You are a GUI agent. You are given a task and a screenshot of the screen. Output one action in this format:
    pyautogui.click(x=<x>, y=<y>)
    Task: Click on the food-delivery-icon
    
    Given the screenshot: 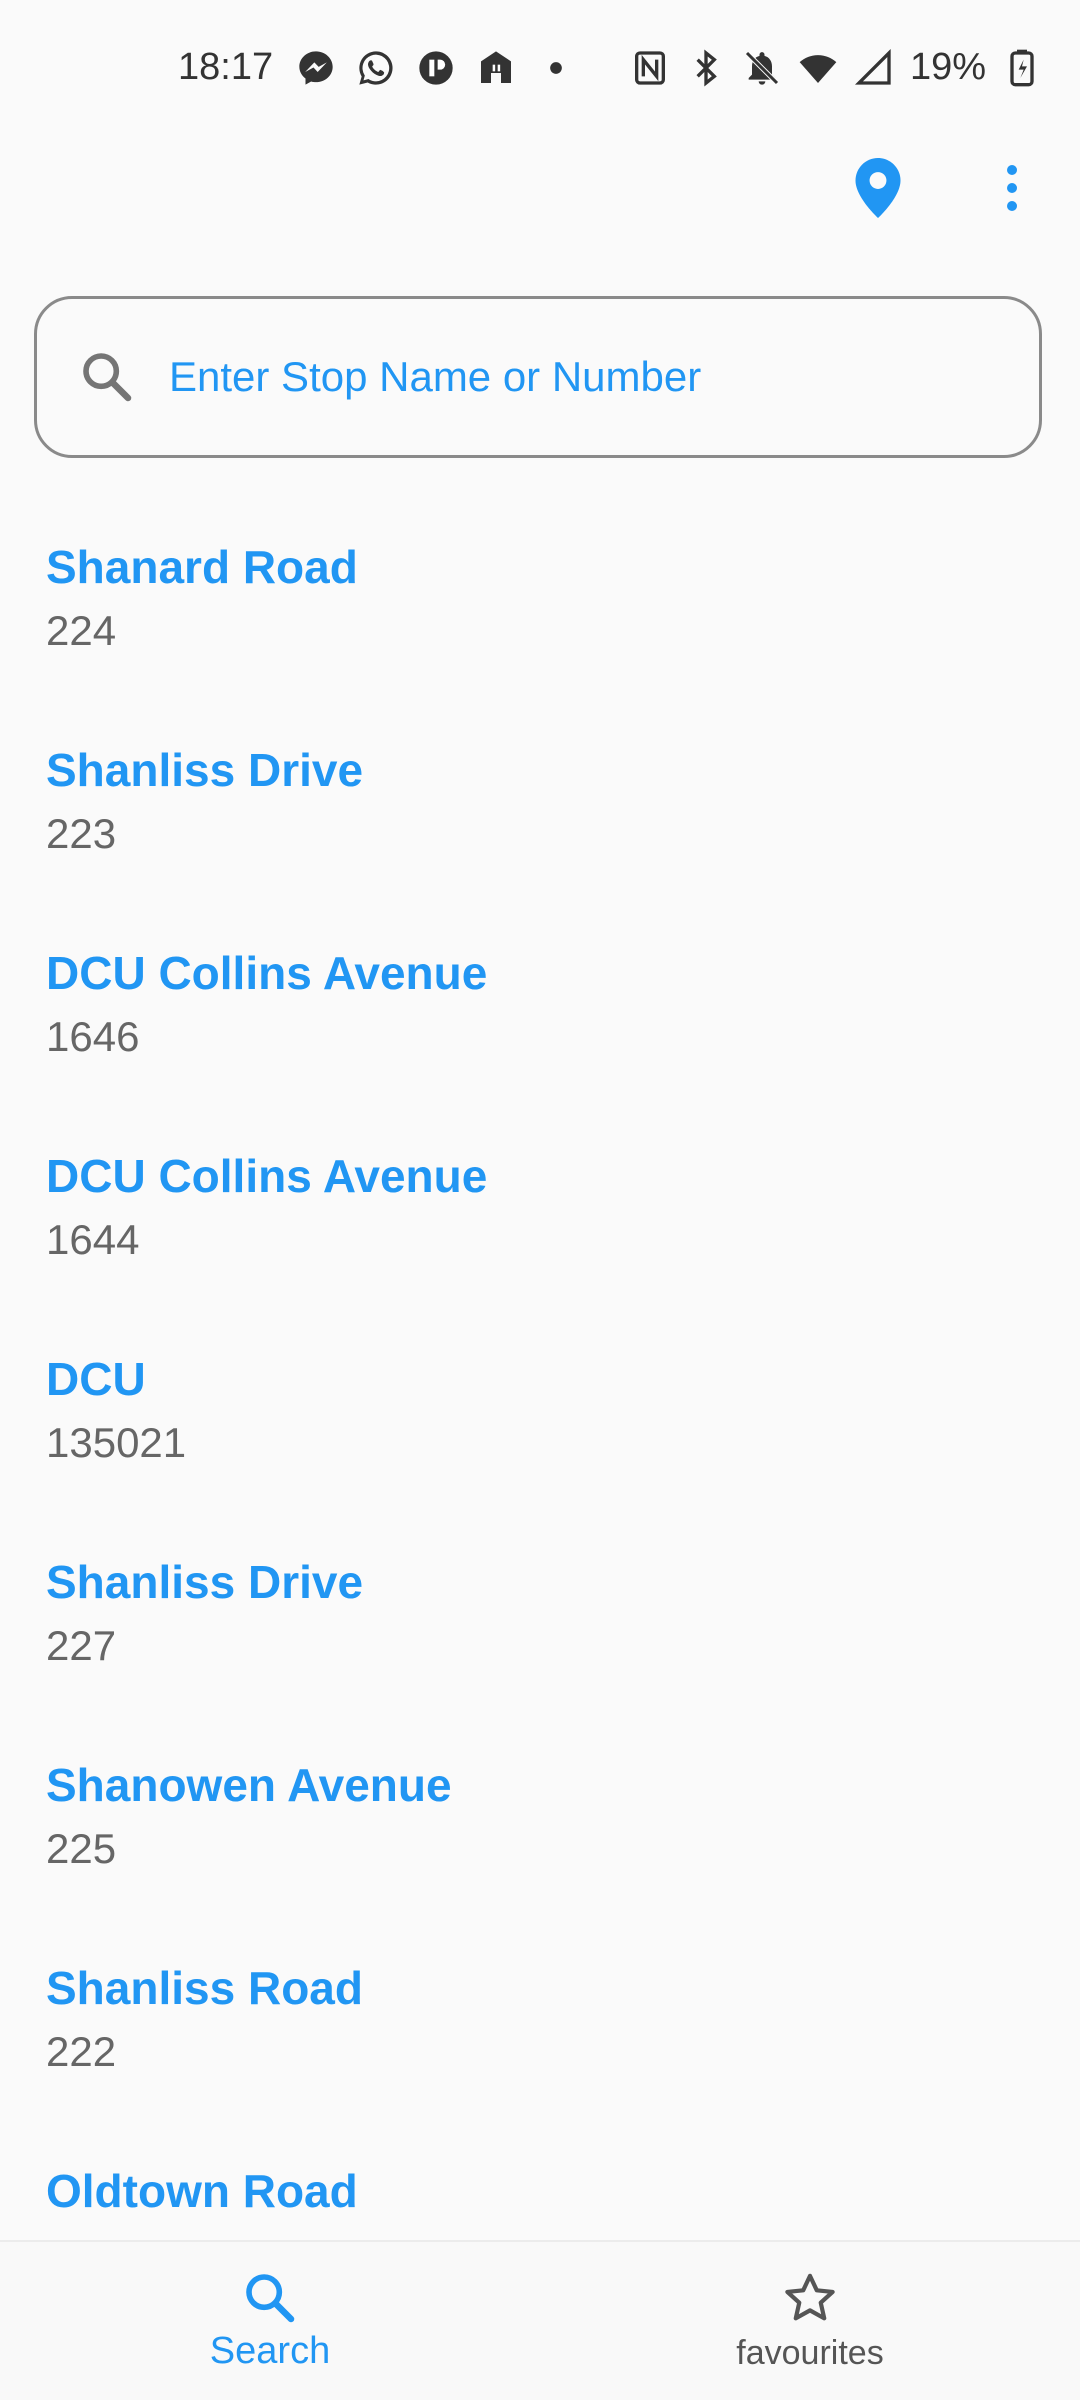 What is the action you would take?
    pyautogui.click(x=496, y=67)
    